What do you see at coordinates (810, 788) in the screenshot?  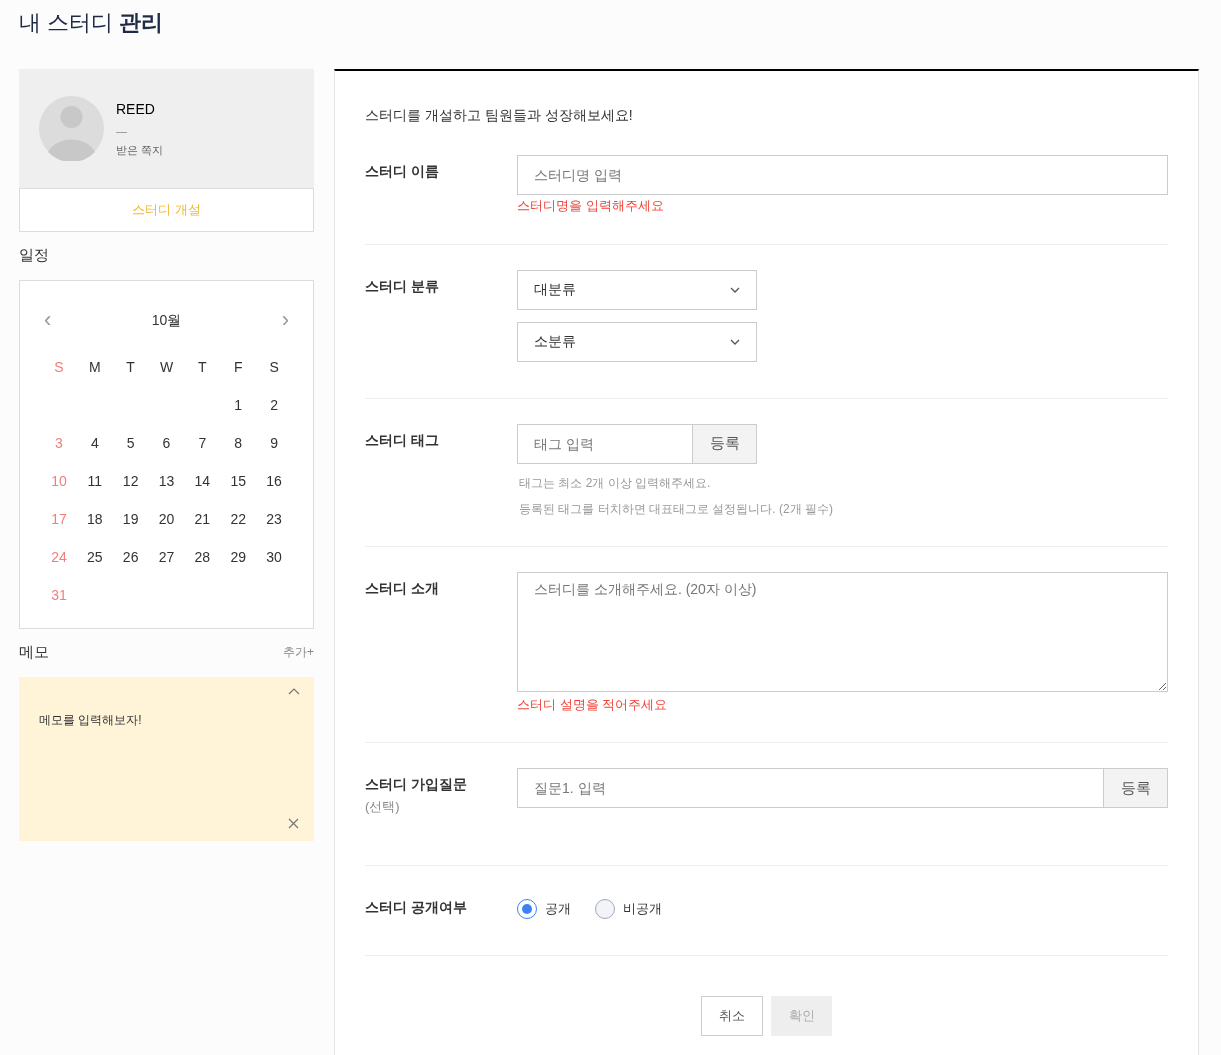 I see `question-input-field: 질문1. 입력` at bounding box center [810, 788].